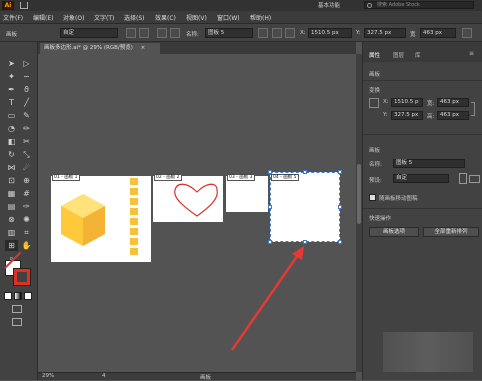 Image resolution: width=482 pixels, height=381 pixels. Describe the element at coordinates (372, 197) in the screenshot. I see `move-with-art-checkbox` at that location.